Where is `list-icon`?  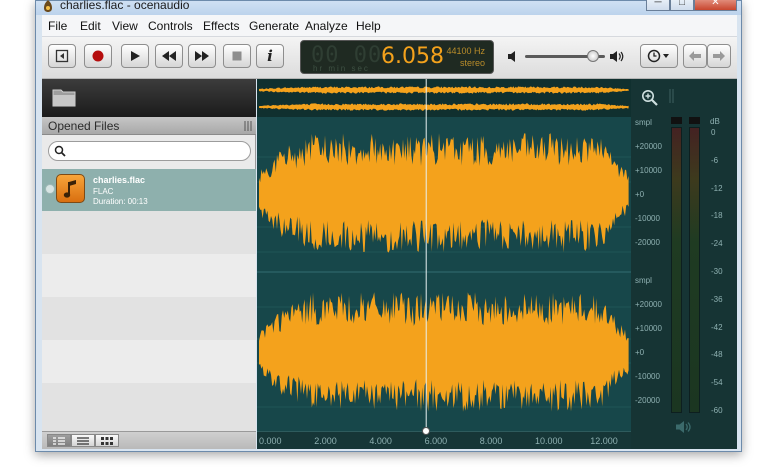 list-icon is located at coordinates (83, 440).